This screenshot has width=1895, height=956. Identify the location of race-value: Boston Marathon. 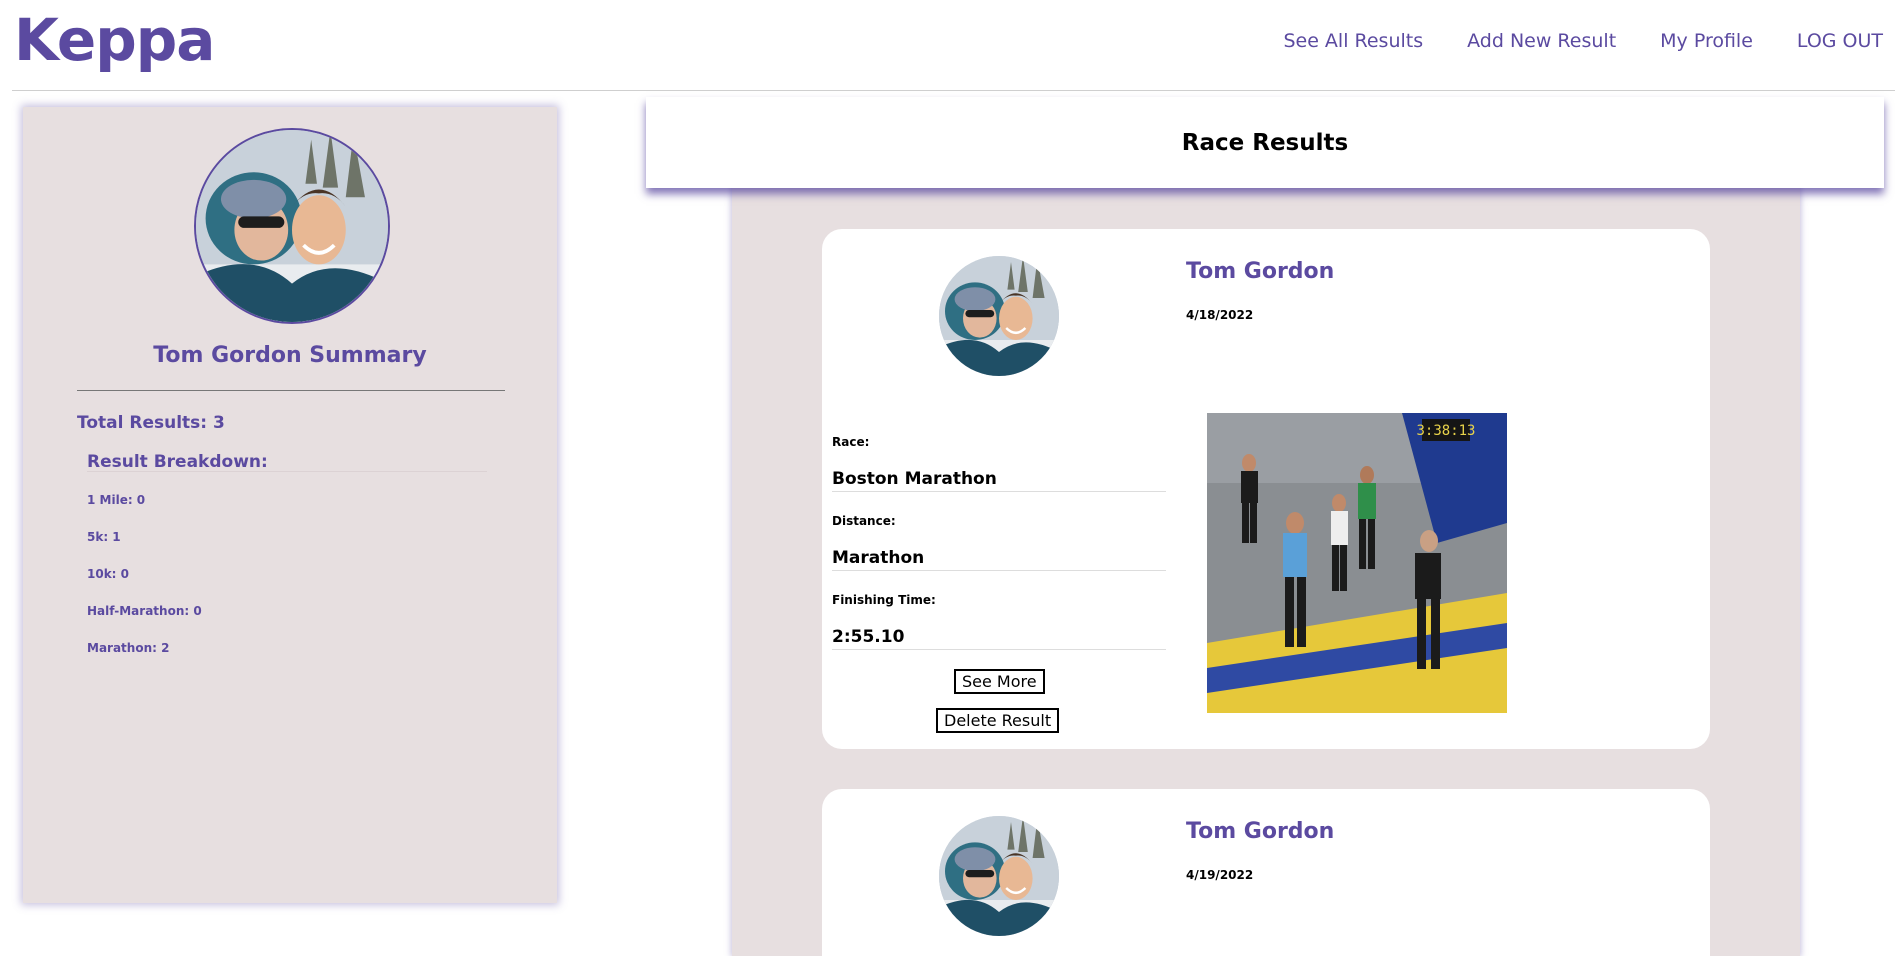
(999, 480).